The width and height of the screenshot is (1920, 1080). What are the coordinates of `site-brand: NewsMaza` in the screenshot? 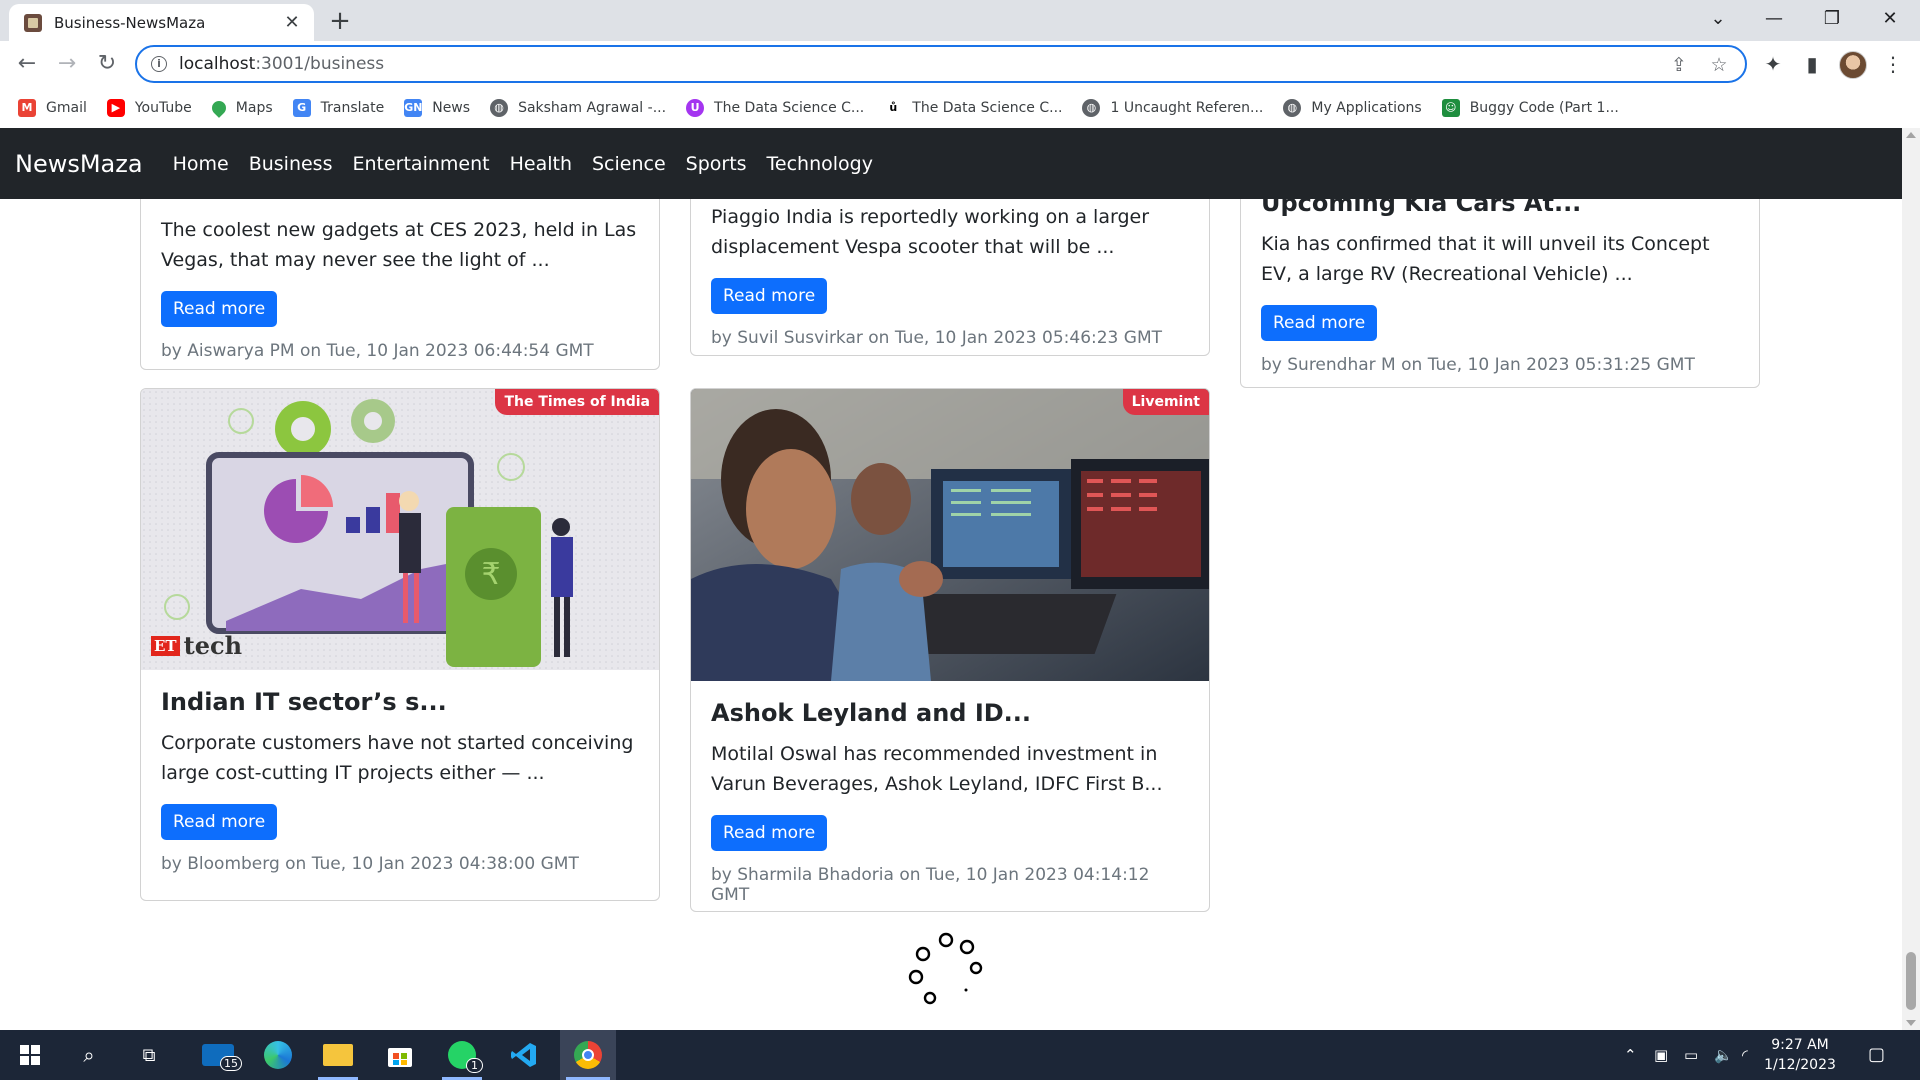 It's located at (79, 164).